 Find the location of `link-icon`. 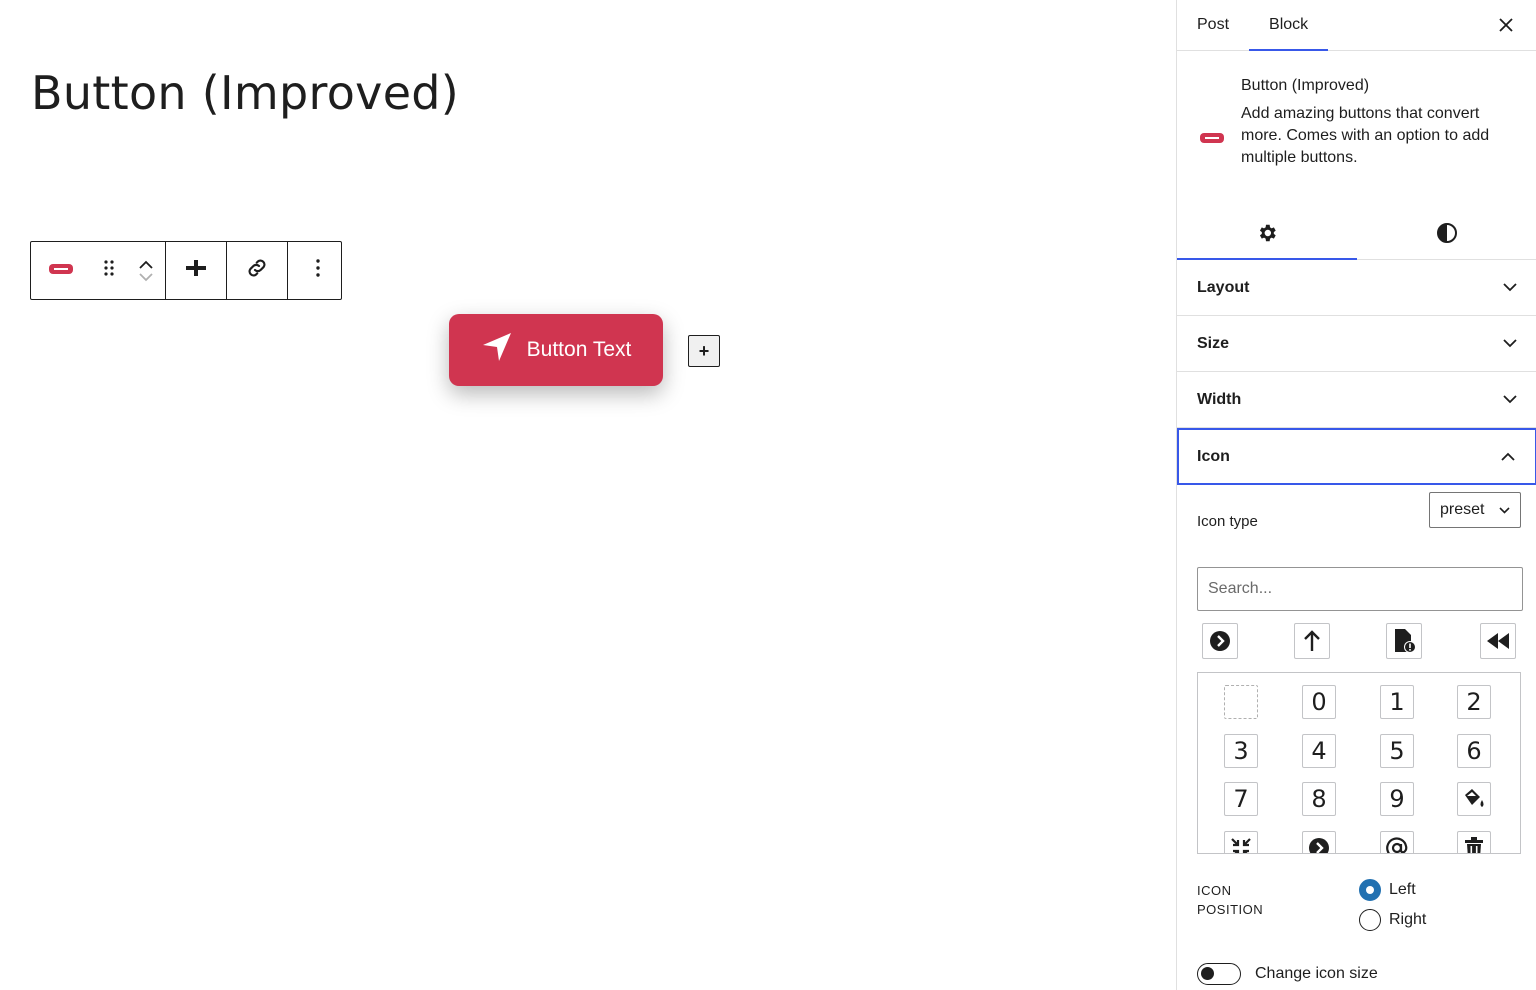

link-icon is located at coordinates (257, 270).